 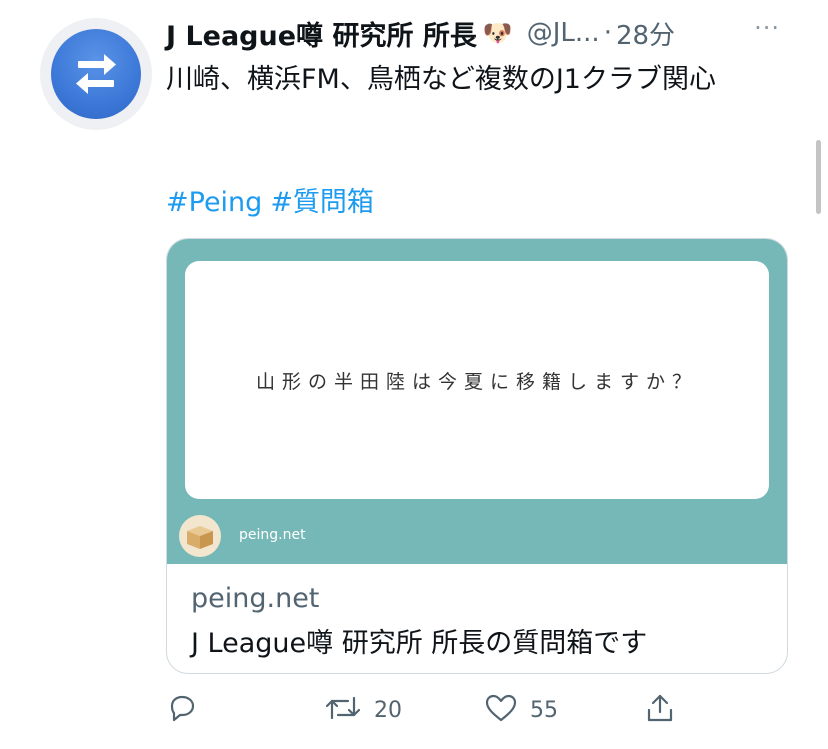 What do you see at coordinates (521, 710) in the screenshot?
I see `like-button: 55` at bounding box center [521, 710].